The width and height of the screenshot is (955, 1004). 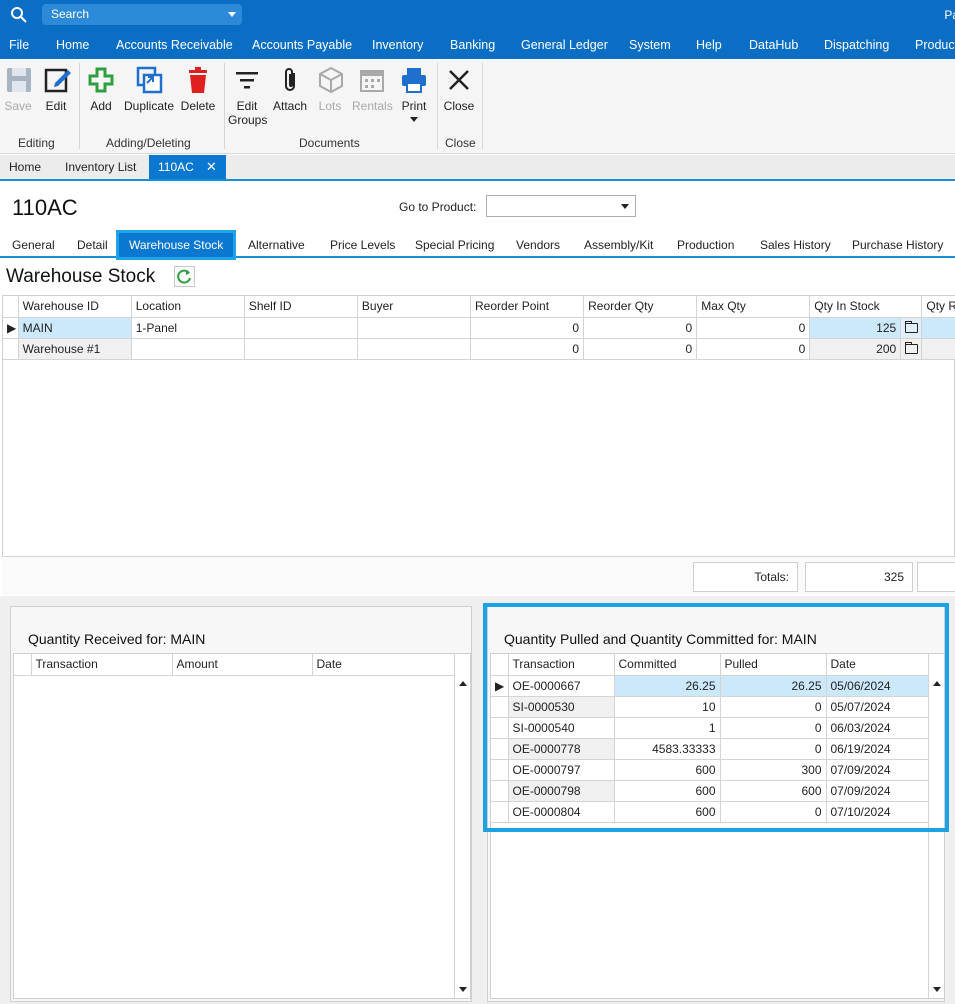 What do you see at coordinates (33, 245) in the screenshot?
I see `subtab-general: General` at bounding box center [33, 245].